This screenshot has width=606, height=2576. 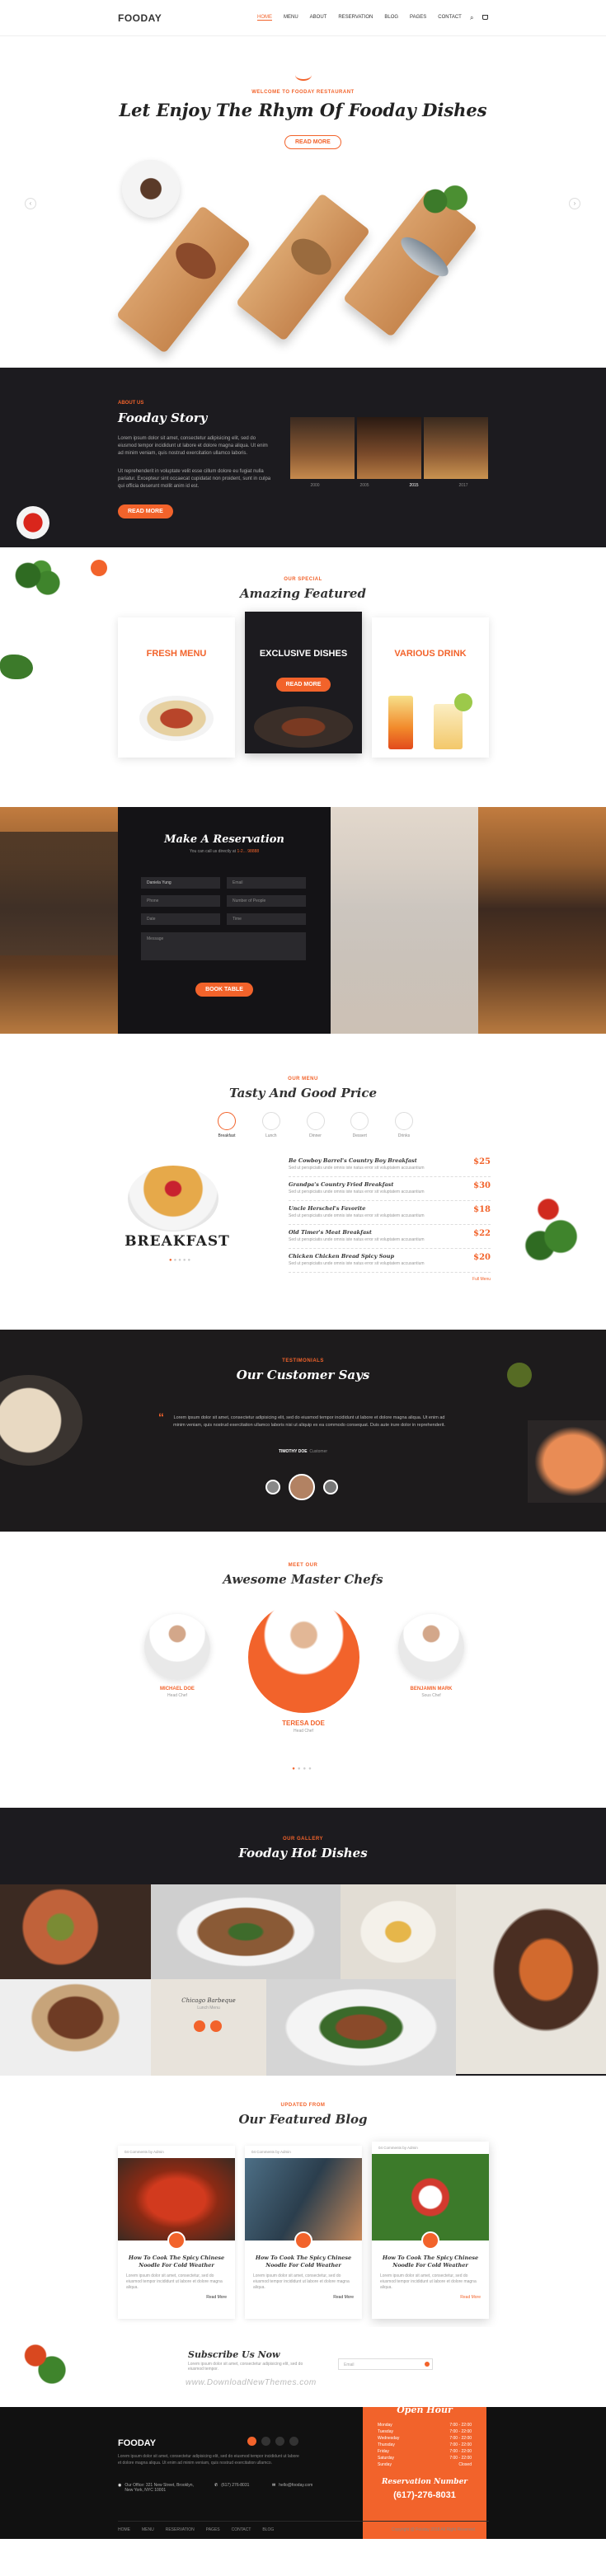 What do you see at coordinates (431, 687) in the screenshot?
I see `feature-card: VARIOUS DRINK` at bounding box center [431, 687].